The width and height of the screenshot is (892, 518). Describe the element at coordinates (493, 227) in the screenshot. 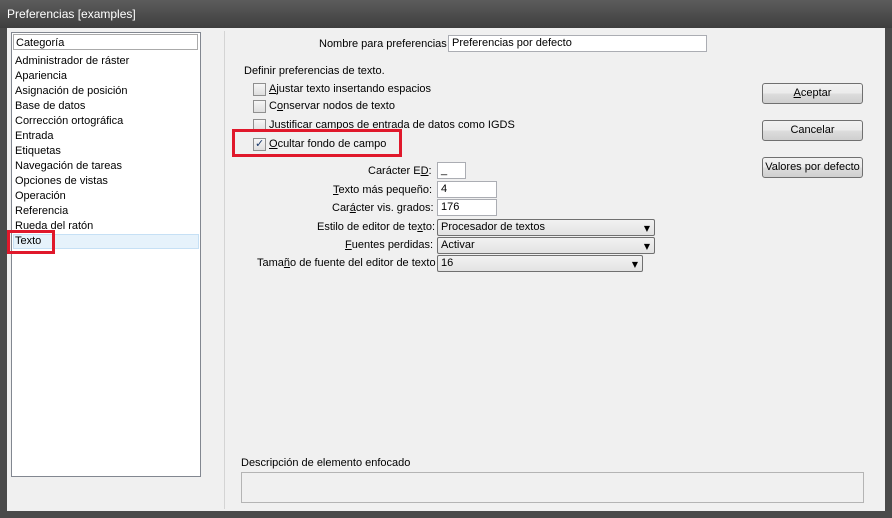

I see `editor-style-value: Procesador de textos` at that location.